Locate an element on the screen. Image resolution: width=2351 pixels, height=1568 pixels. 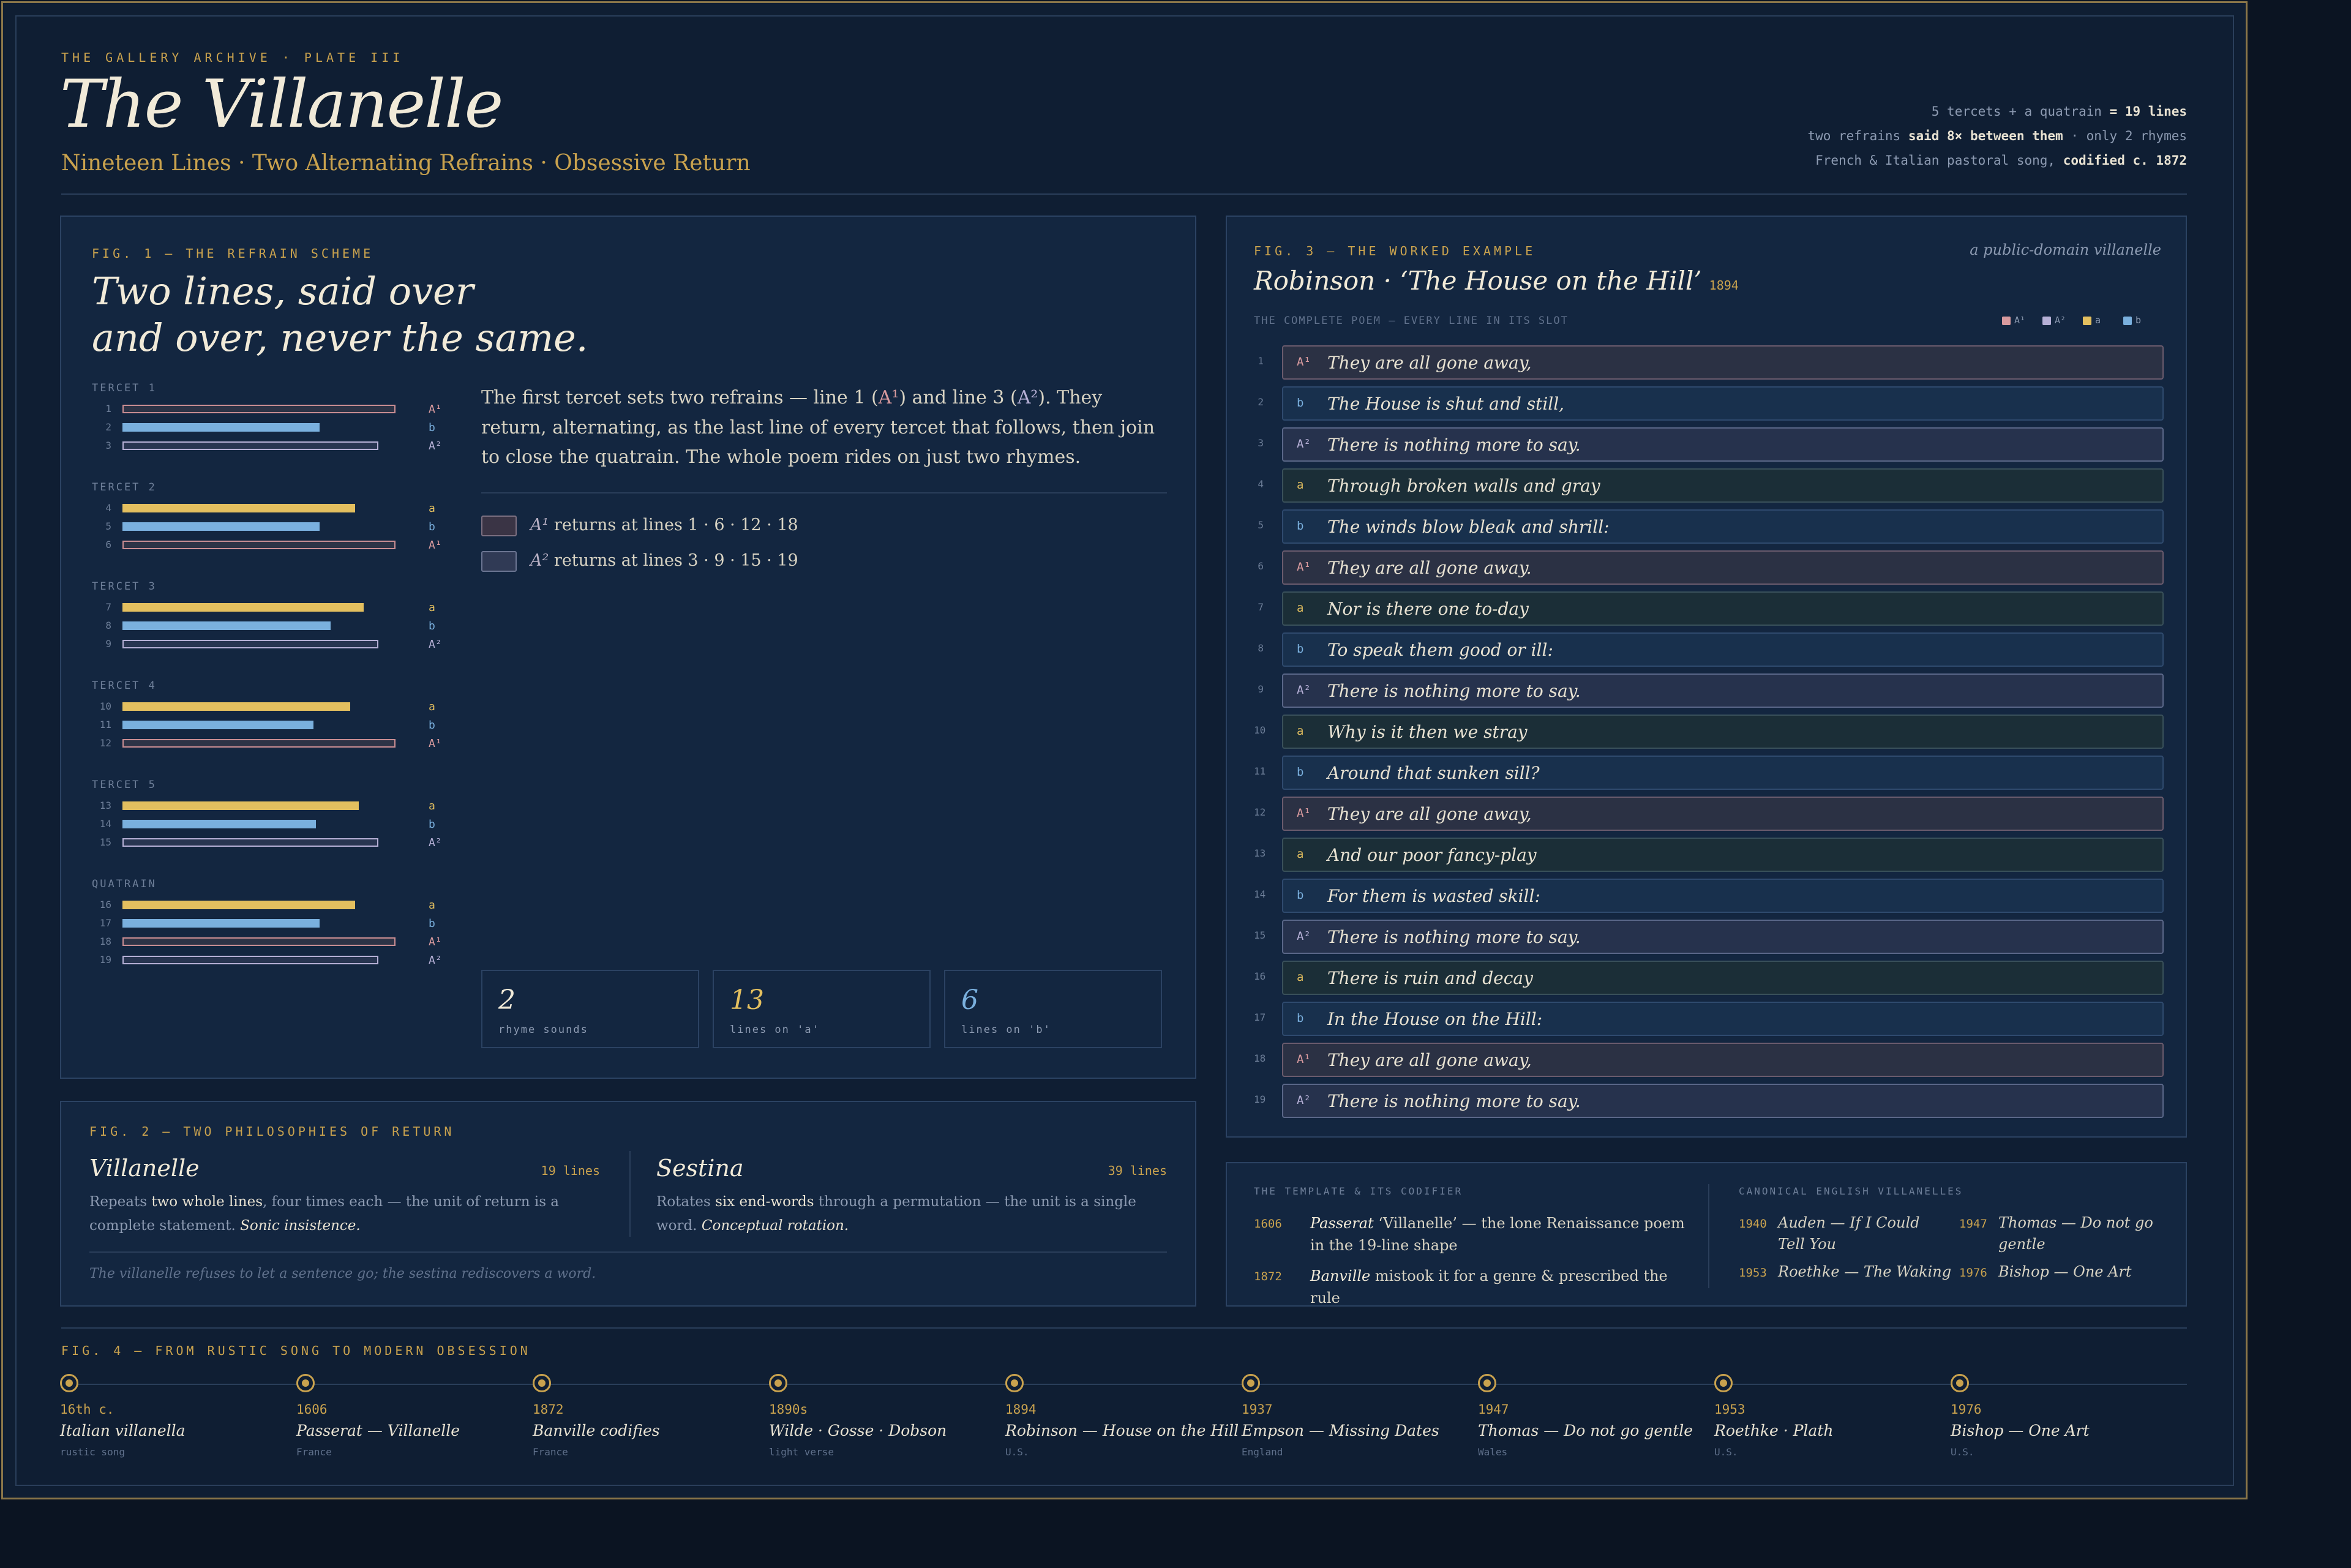
poem-line: 2 b The House is shut and still, is located at coordinates (1709, 403).